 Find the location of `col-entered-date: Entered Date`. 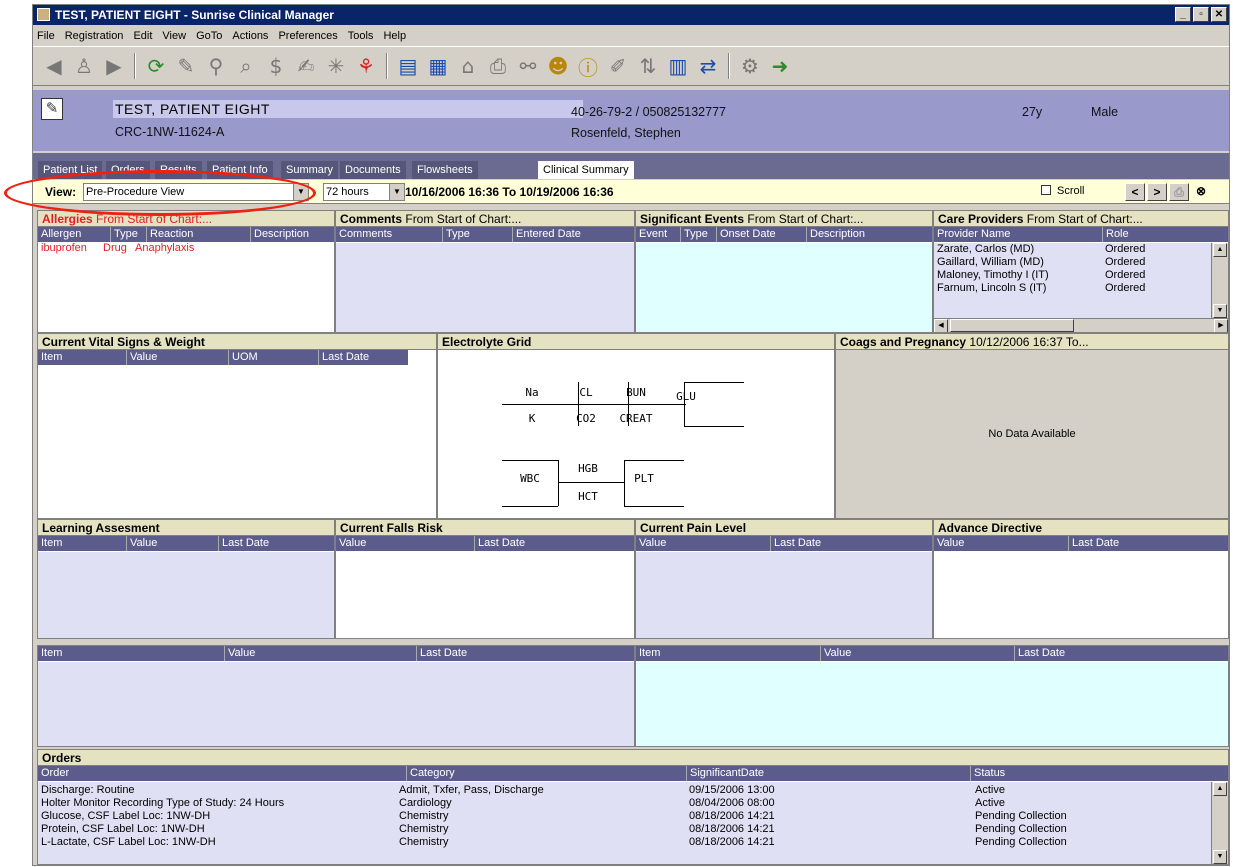

col-entered-date: Entered Date is located at coordinates (546, 234).